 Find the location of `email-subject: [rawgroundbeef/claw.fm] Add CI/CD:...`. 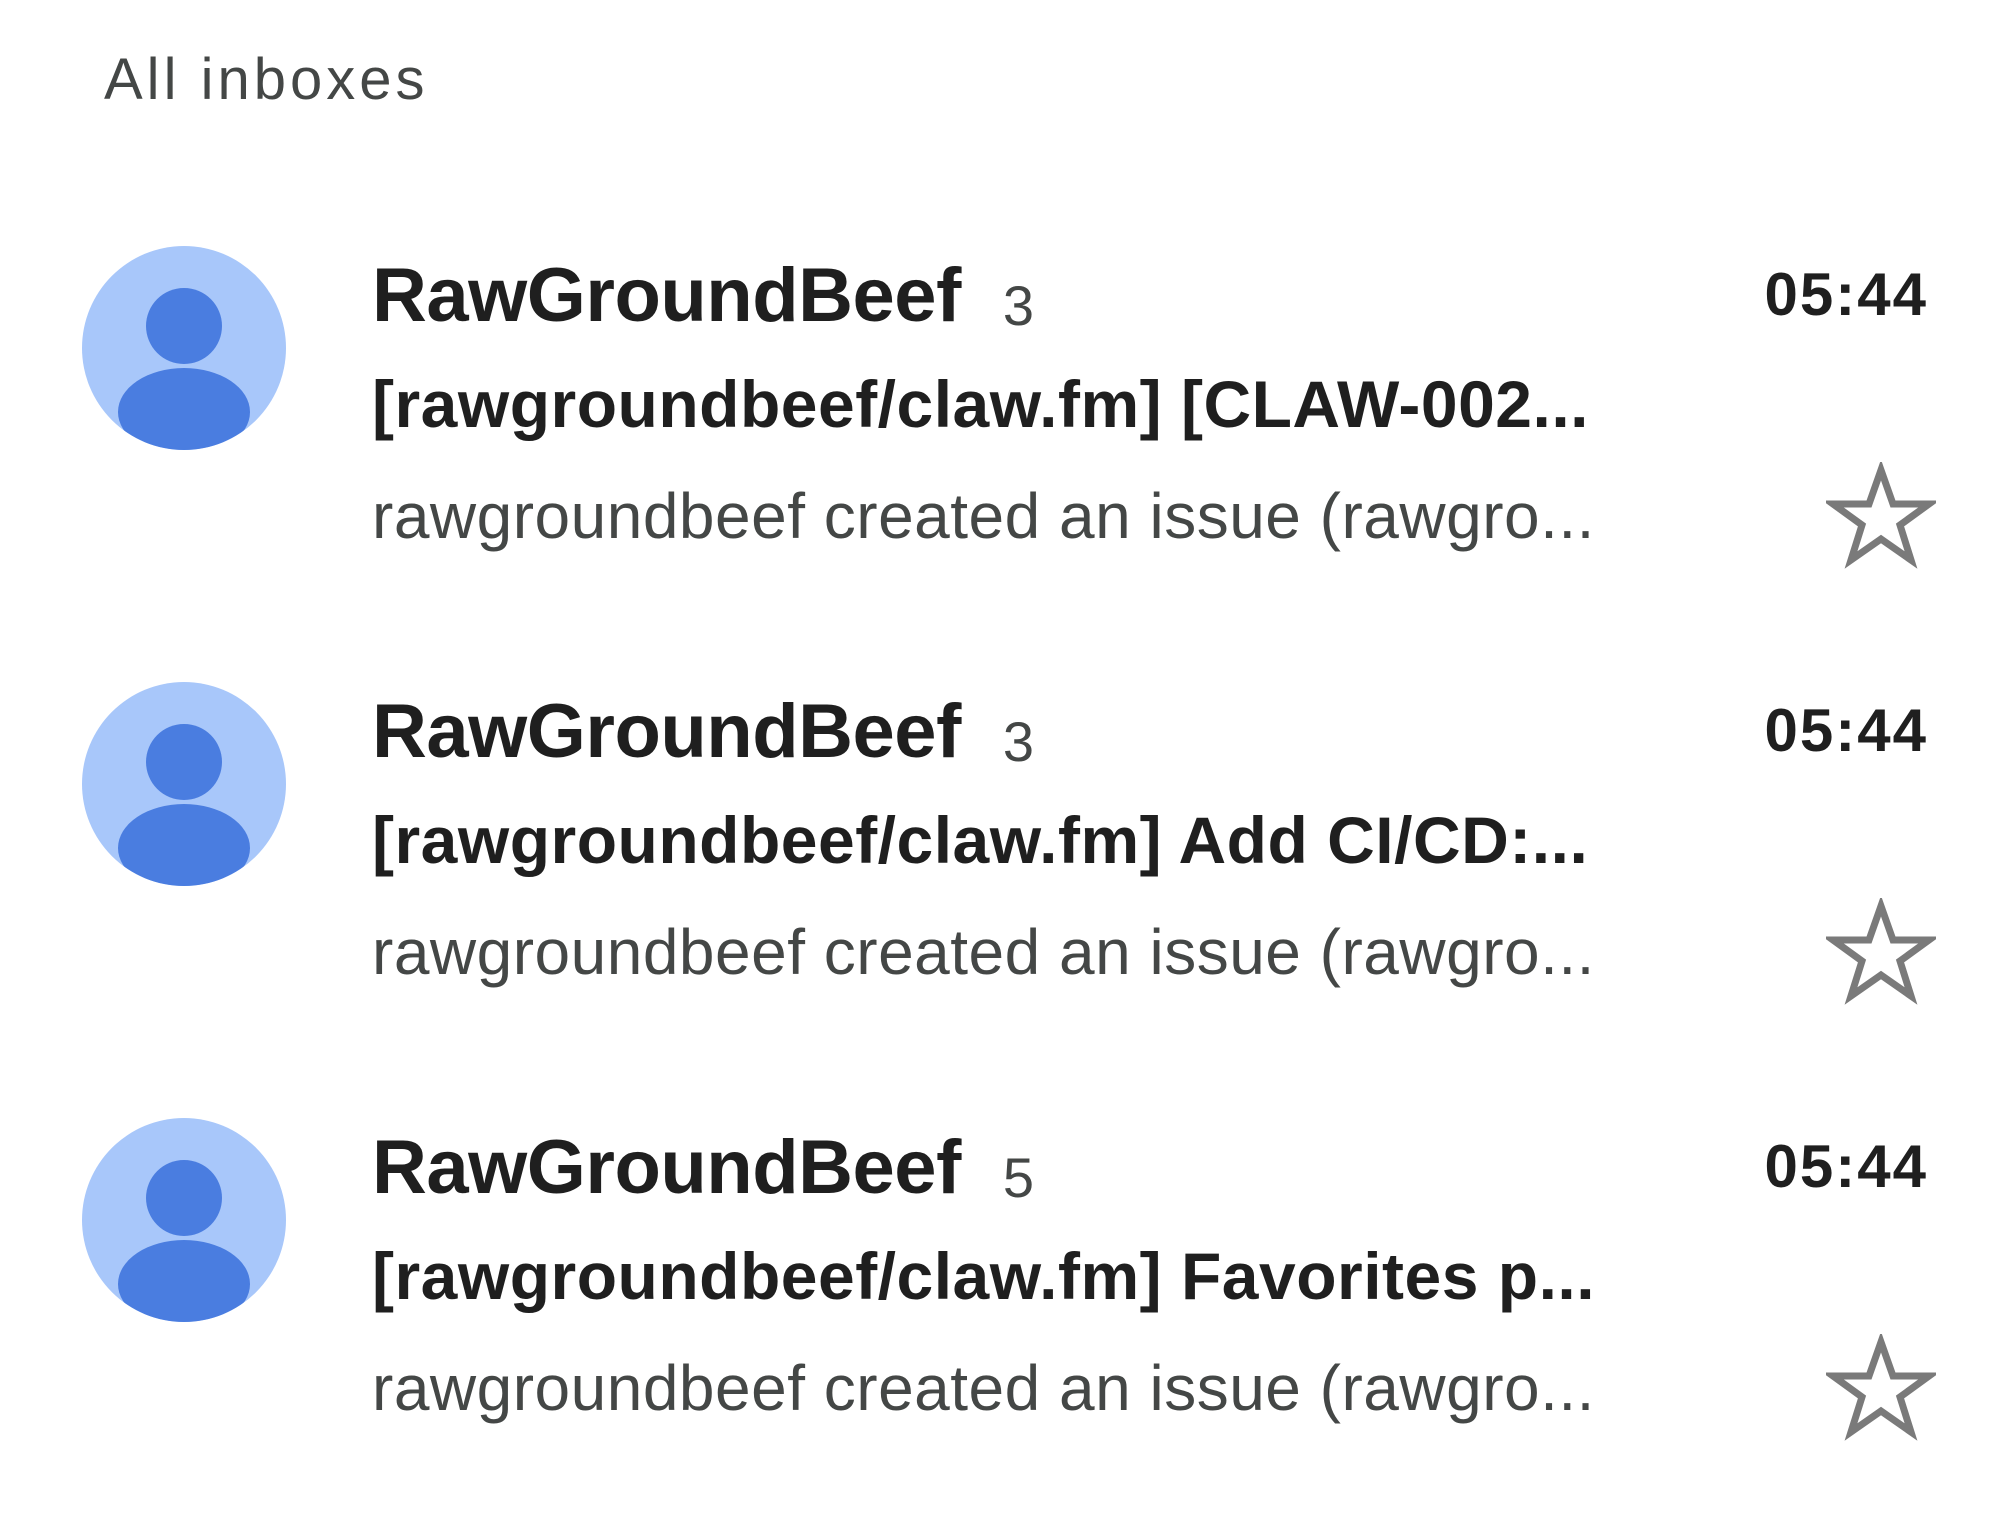

email-subject: [rawgroundbeef/claw.fm] Add CI/CD:... is located at coordinates (980, 840).